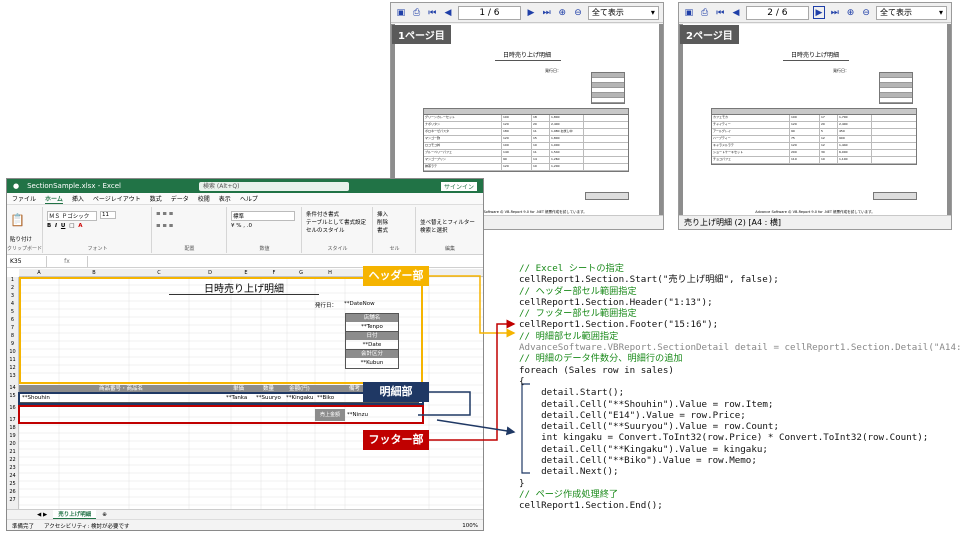 The image size is (960, 560). What do you see at coordinates (39, 273) in the screenshot?
I see `column-header-A: A` at bounding box center [39, 273].